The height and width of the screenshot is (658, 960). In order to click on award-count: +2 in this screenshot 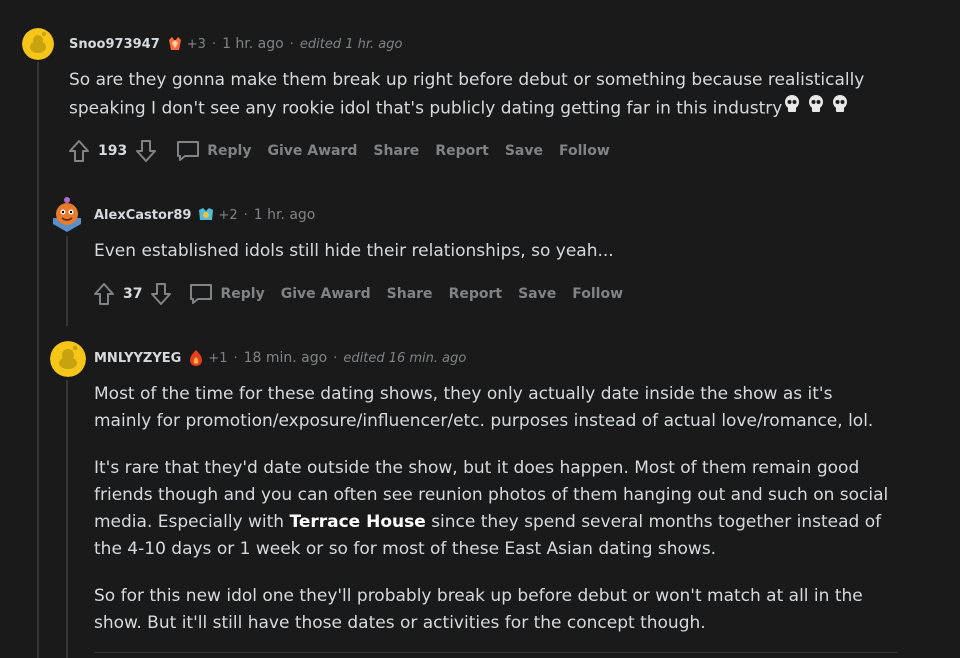, I will do `click(227, 215)`.